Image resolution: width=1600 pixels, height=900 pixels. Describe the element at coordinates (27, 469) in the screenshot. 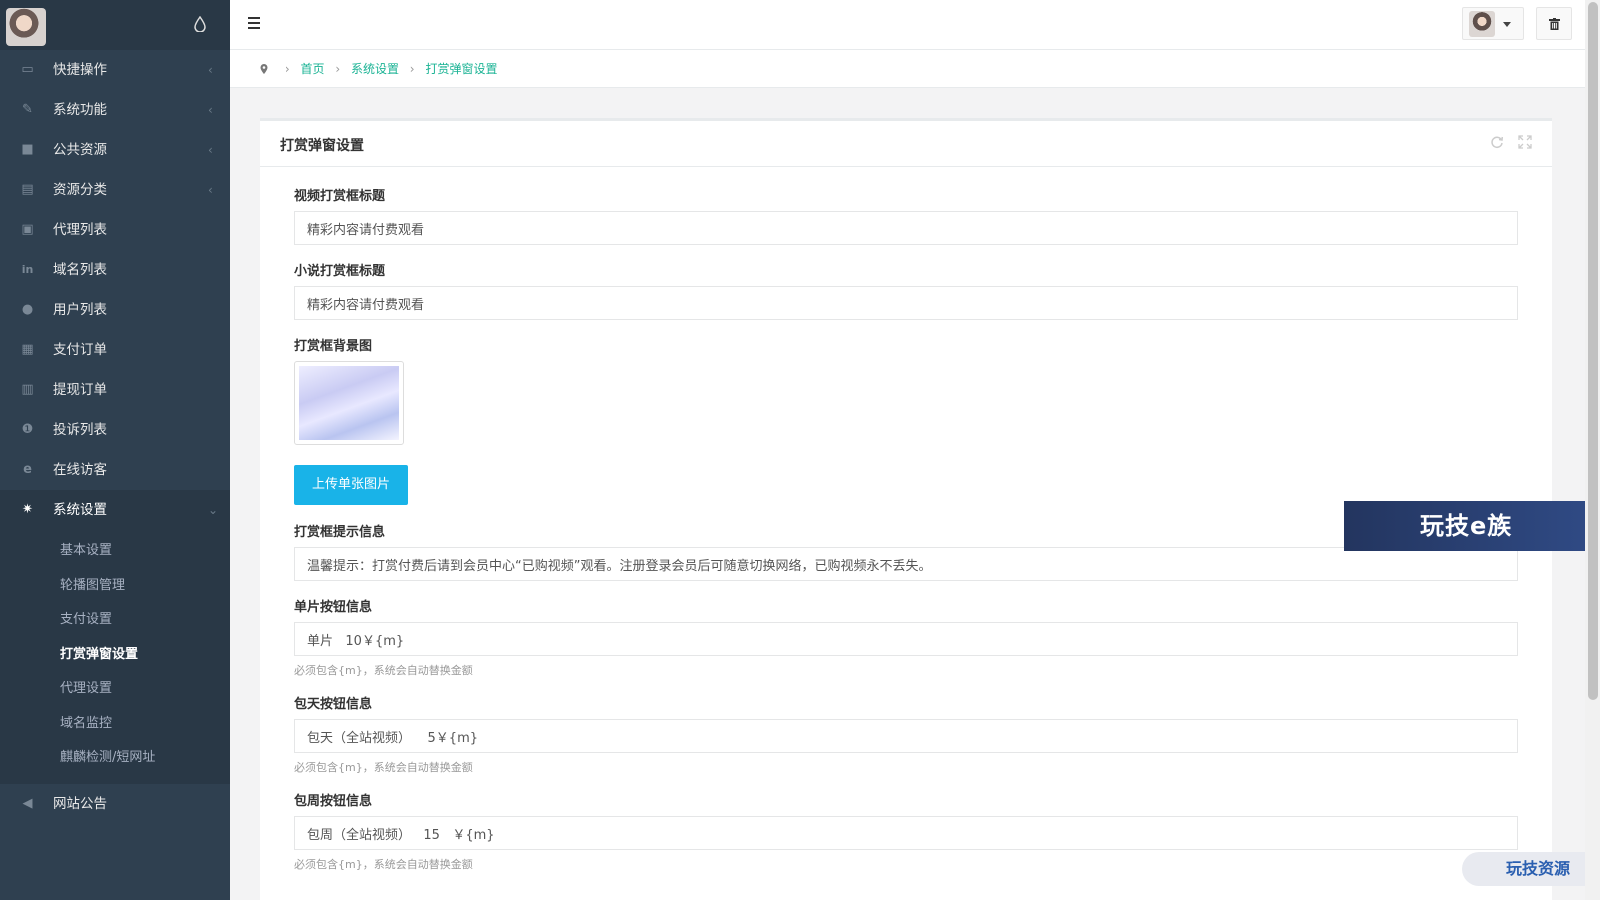

I see `ie-icon: e` at that location.